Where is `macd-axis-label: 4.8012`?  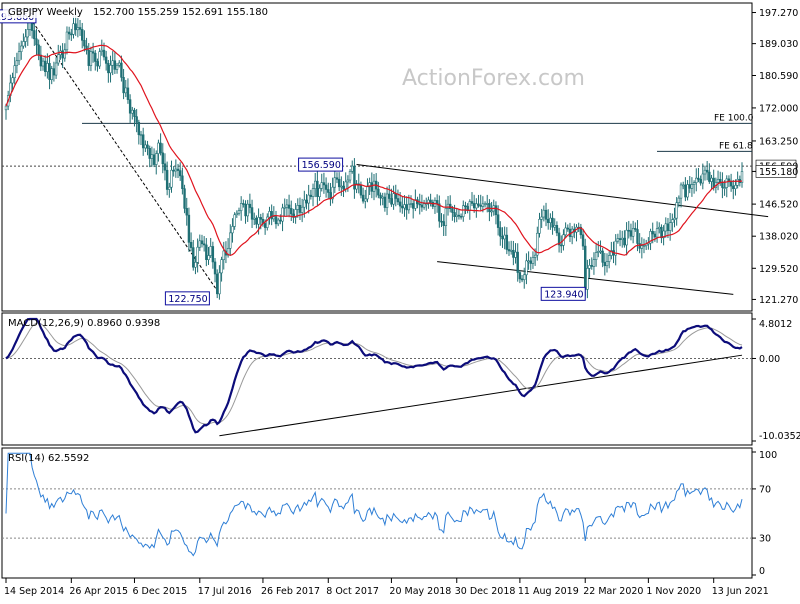 macd-axis-label: 4.8012 is located at coordinates (775, 324).